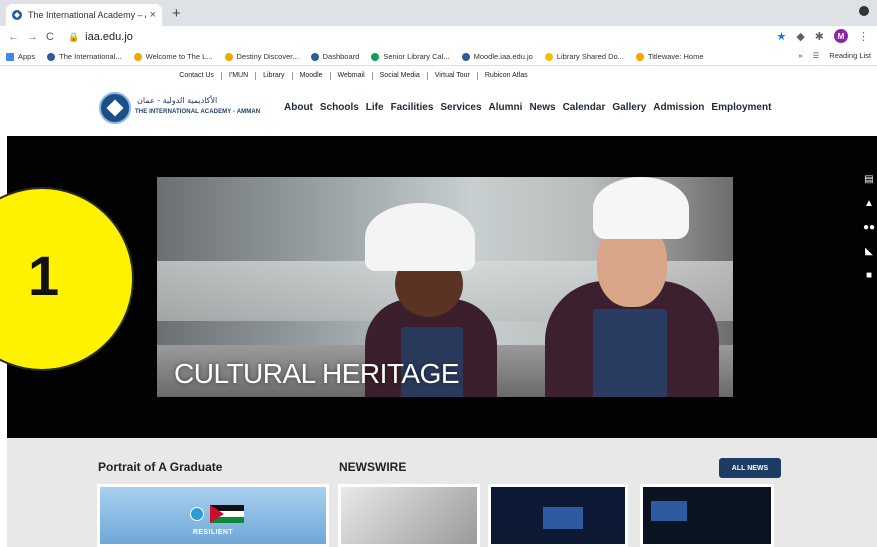  I want to click on bookmark-item: Apps, so click(20, 56).